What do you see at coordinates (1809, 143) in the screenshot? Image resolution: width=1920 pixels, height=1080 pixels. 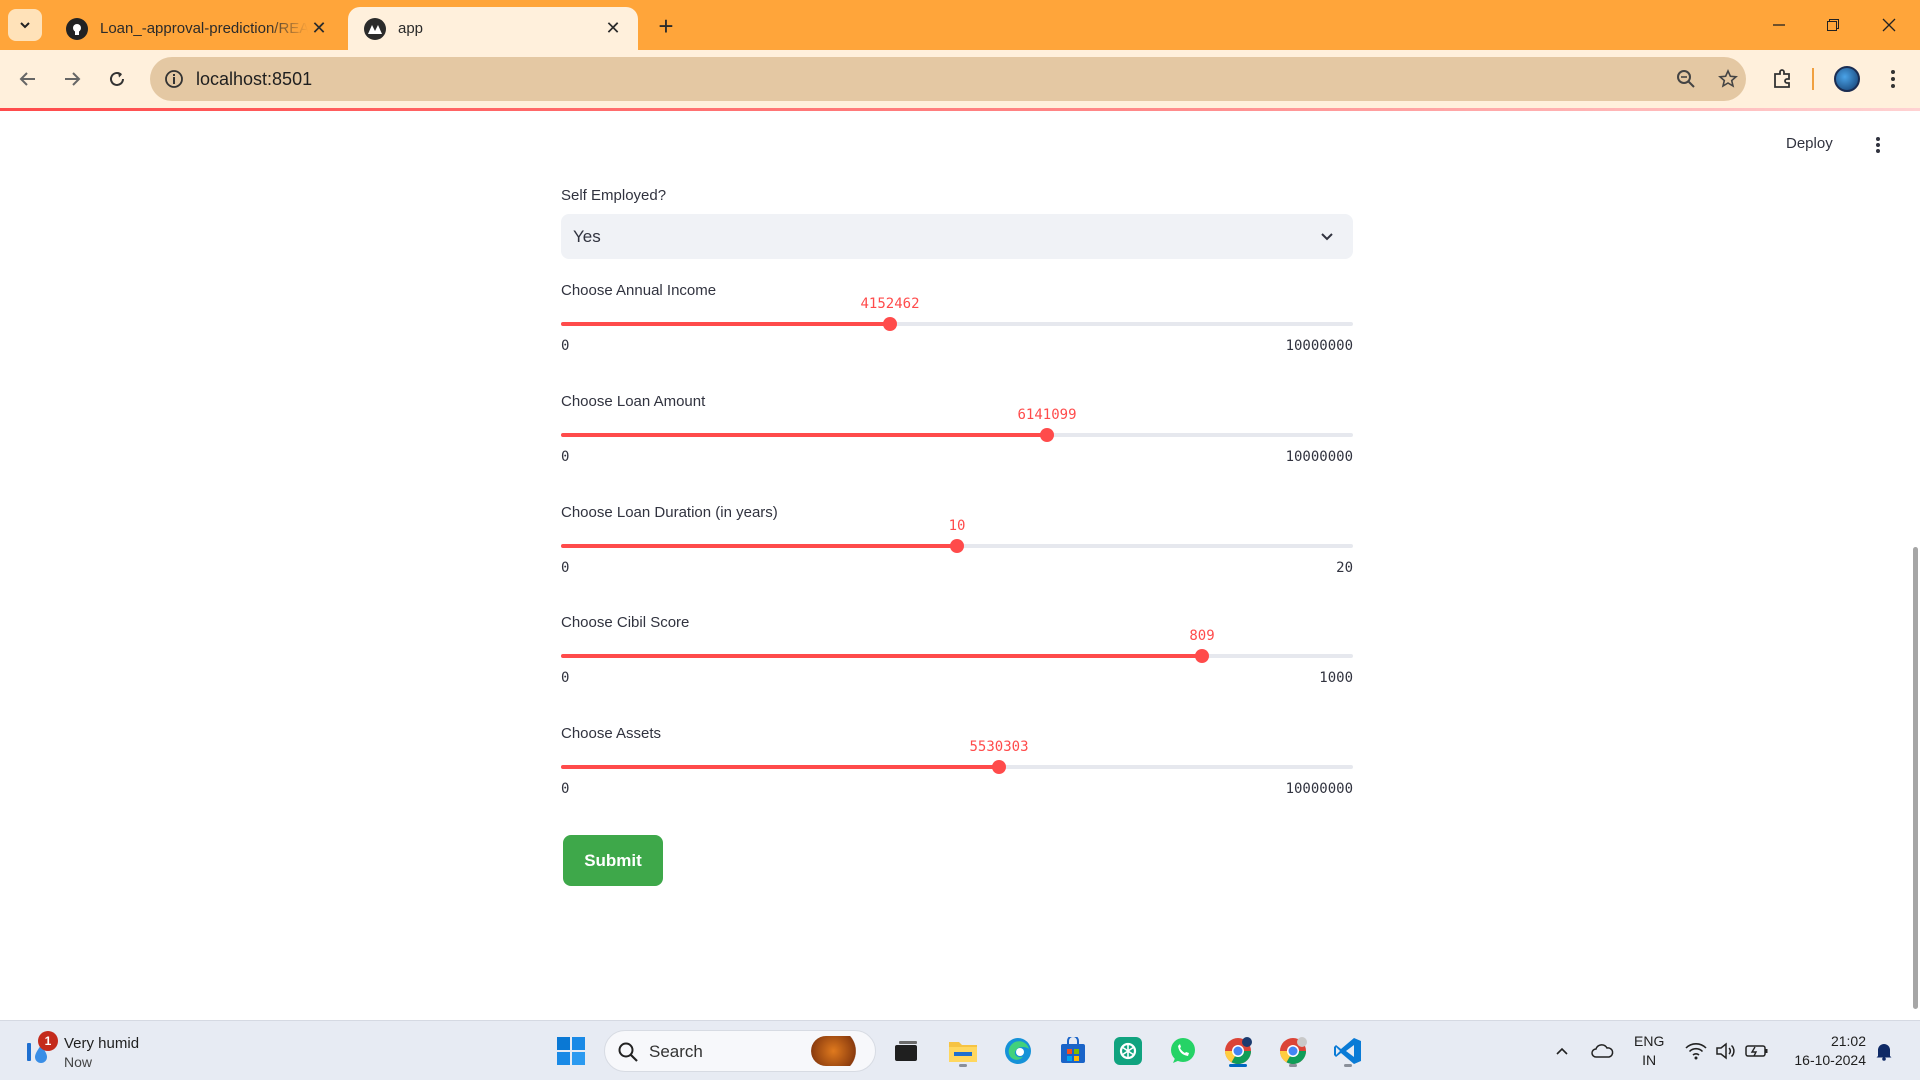 I see `deploy-button: Deploy` at bounding box center [1809, 143].